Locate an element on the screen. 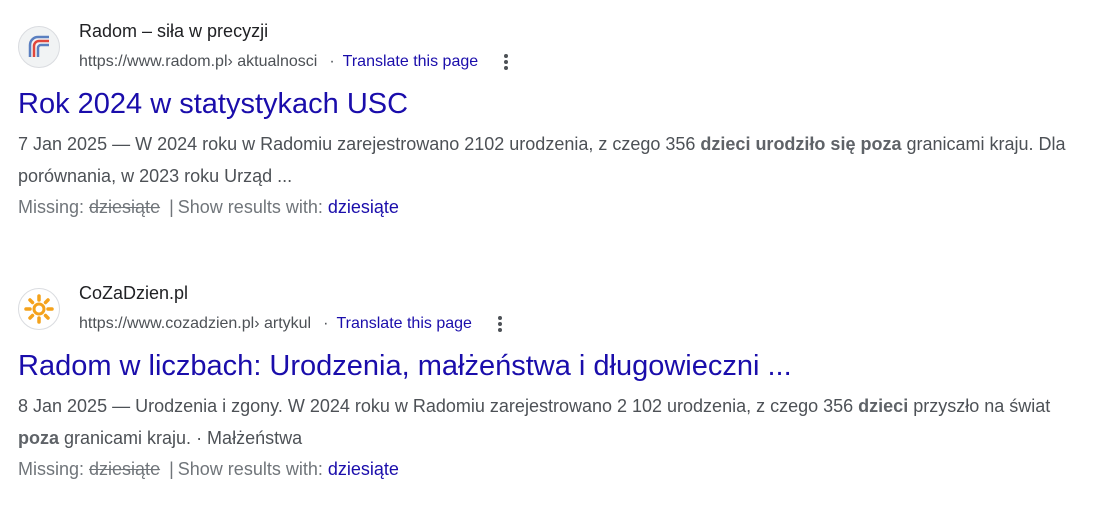  snippet-highlight: dzieci urodziło się is located at coordinates (778, 144).